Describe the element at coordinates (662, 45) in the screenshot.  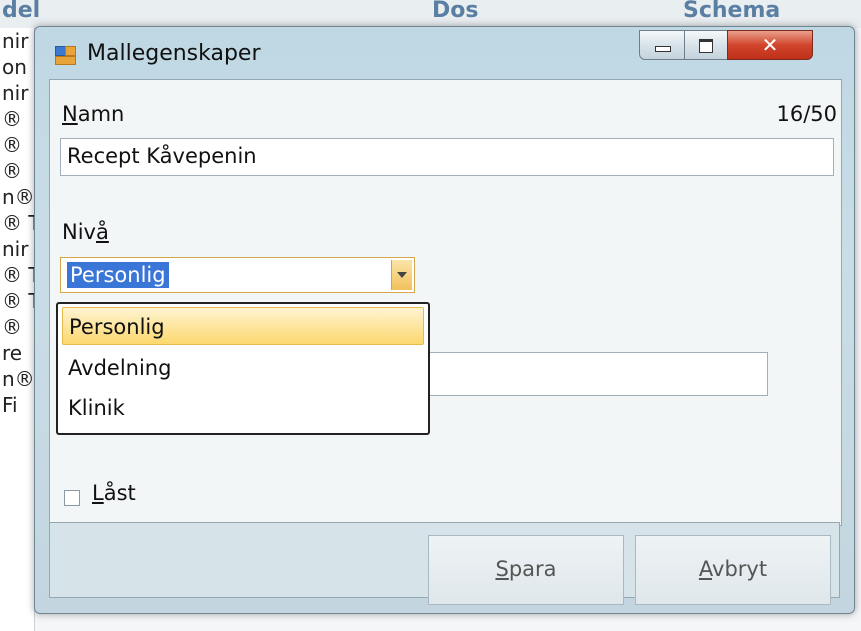
I see `minimize-button` at that location.